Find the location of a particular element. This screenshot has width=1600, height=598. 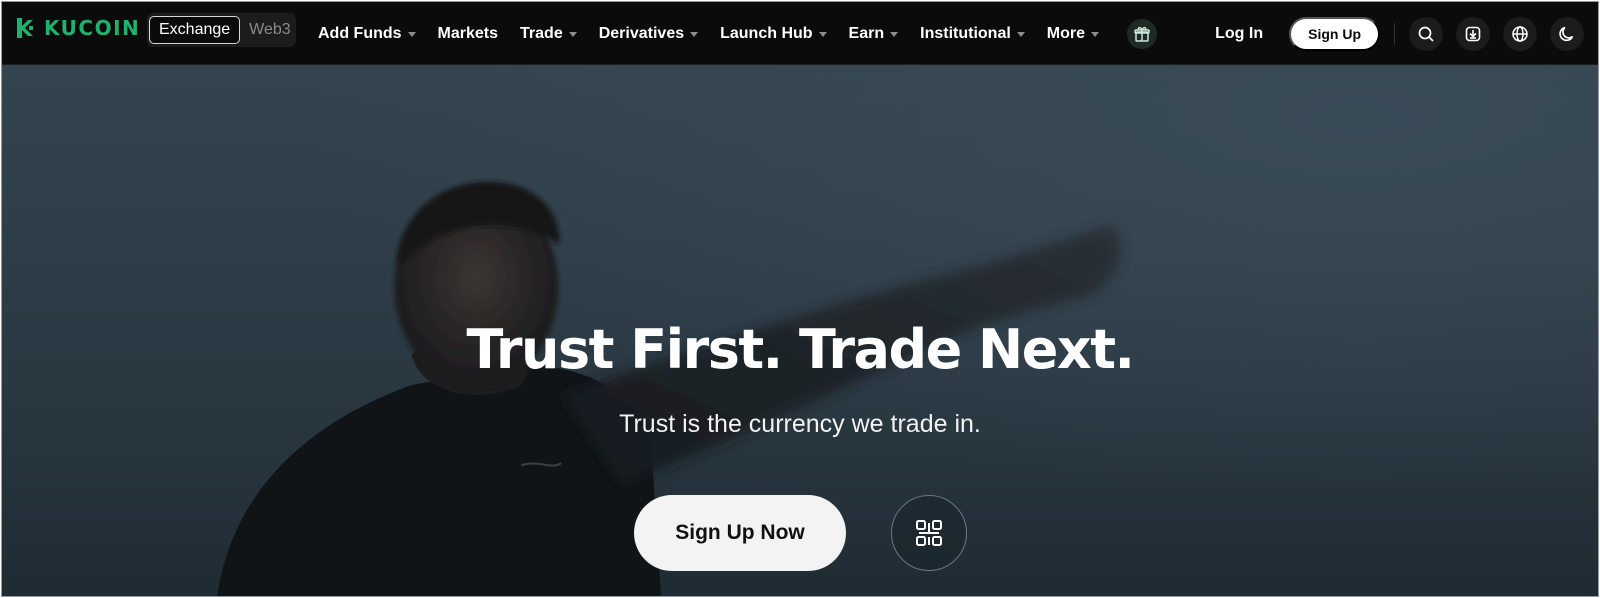

menu-more: More is located at coordinates (1073, 33).